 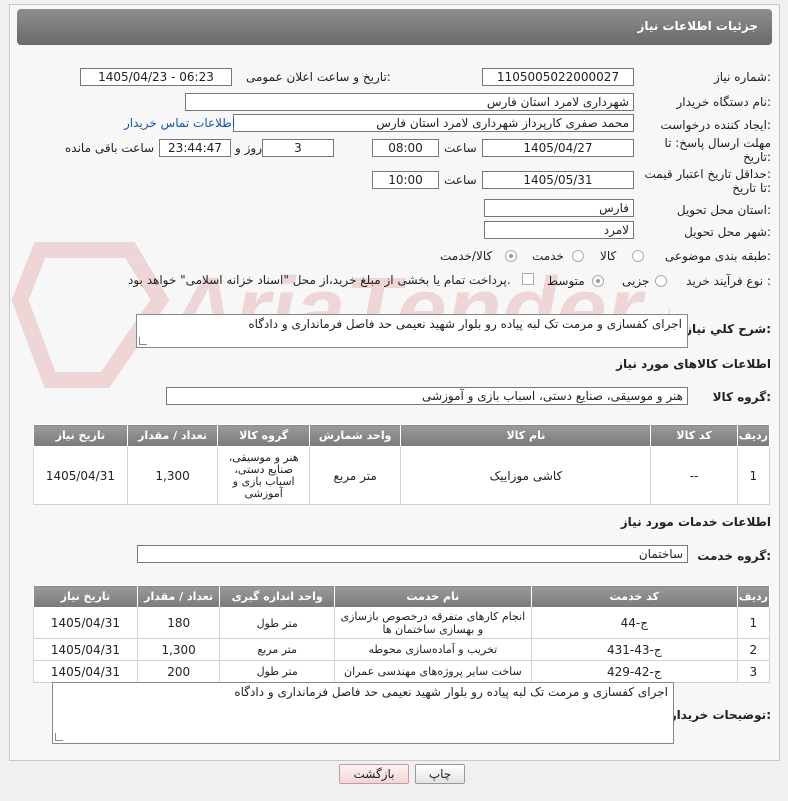 I want to click on goods-section-title: اطلاعات کالاهای مورد نیاز, so click(x=693, y=364).